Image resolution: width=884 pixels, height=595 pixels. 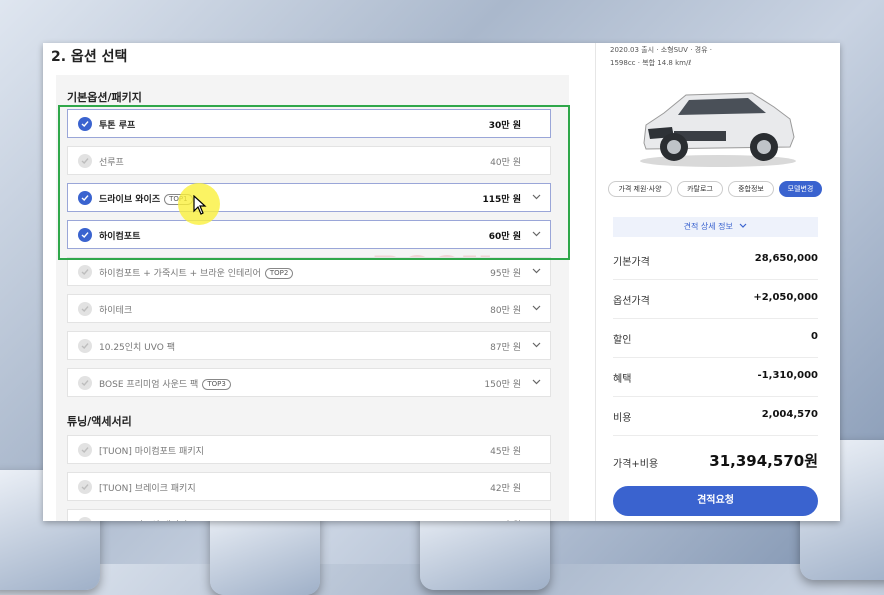 What do you see at coordinates (200, 205) in the screenshot?
I see `mouse-cursor-icon` at bounding box center [200, 205].